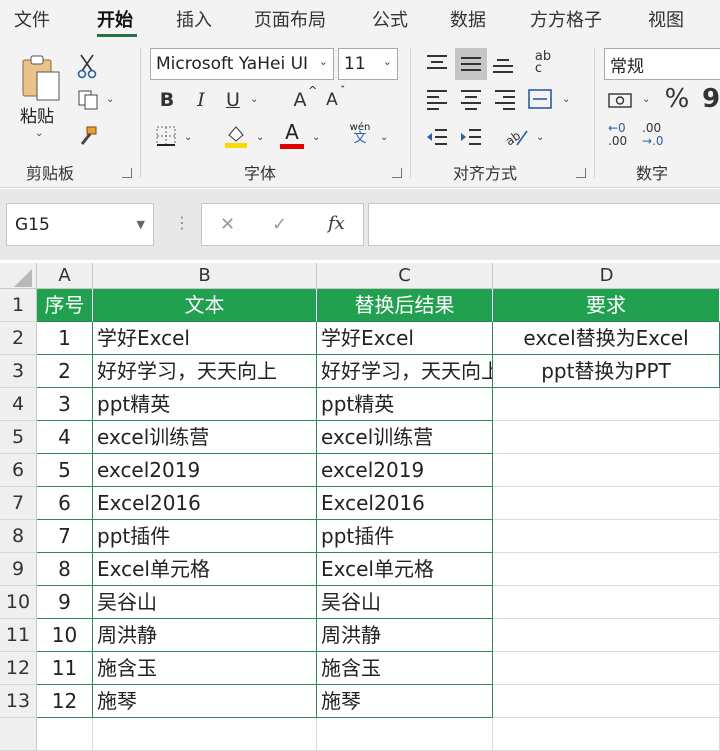 The width and height of the screenshot is (720, 751). Describe the element at coordinates (368, 64) in the screenshot. I see `font-size-combo: 11 ⌄` at that location.